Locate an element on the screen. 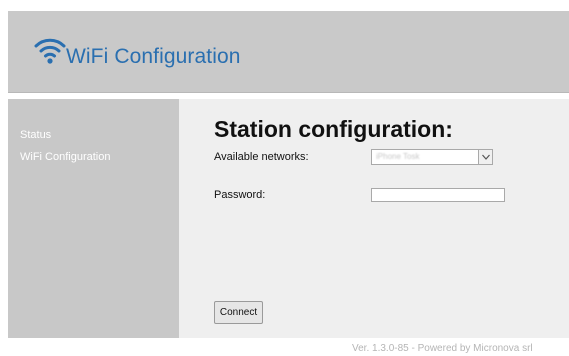 Image resolution: width=569 pixels, height=356 pixels. connect-button: Connect is located at coordinates (238, 312).